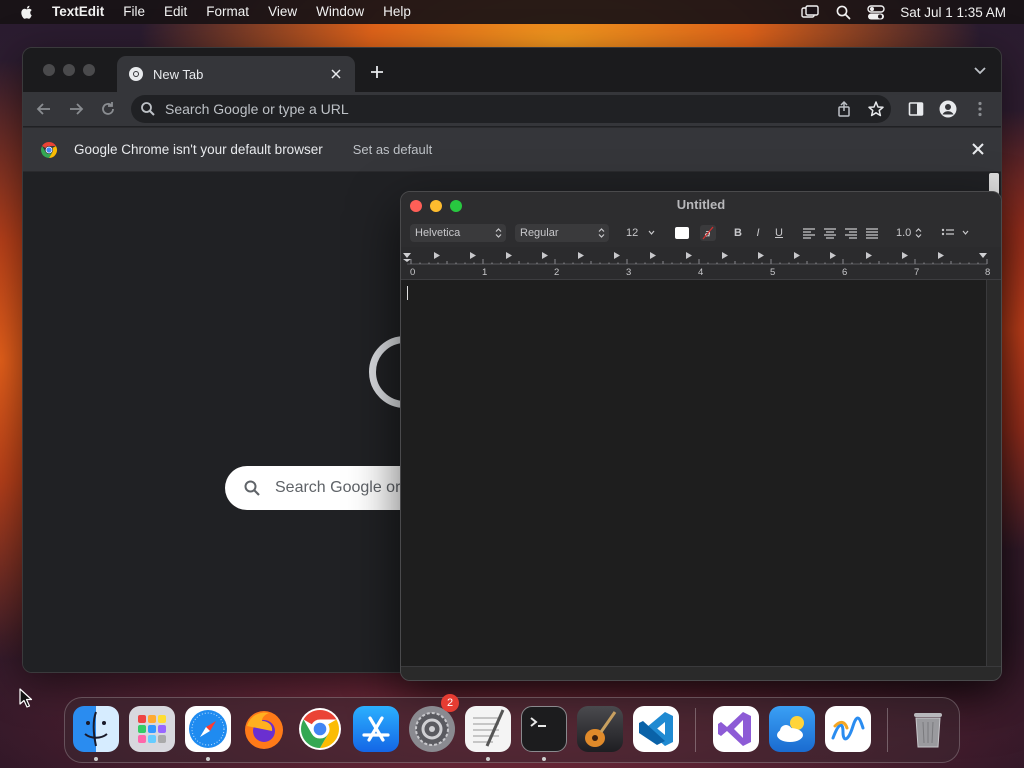 Image resolution: width=1024 pixels, height=768 pixels. Describe the element at coordinates (178, 74) in the screenshot. I see `tab-title: New Tab` at that location.